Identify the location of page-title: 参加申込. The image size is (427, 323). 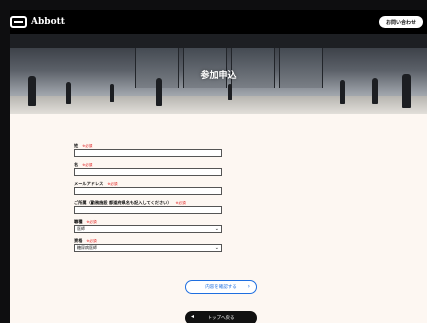
(218, 76).